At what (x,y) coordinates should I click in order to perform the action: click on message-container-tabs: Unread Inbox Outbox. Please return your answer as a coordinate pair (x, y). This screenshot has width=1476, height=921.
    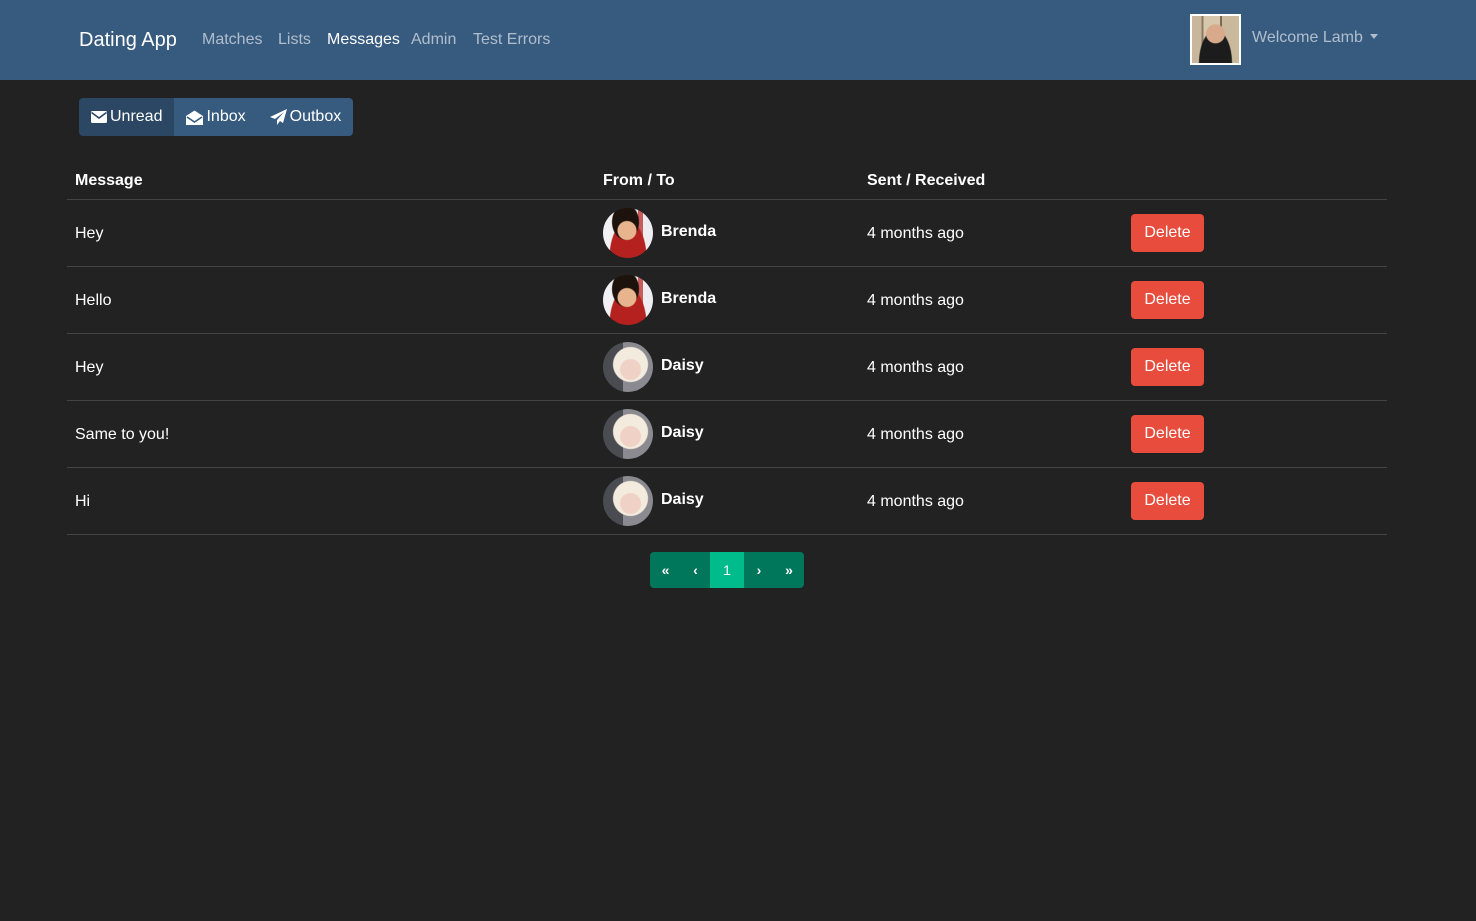
    Looking at the image, I should click on (216, 117).